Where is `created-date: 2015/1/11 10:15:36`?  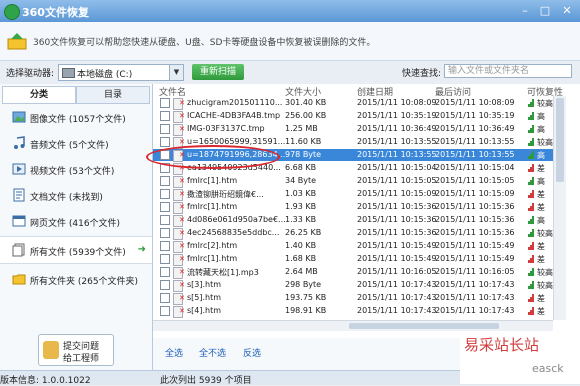
created-date: 2015/1/11 10:15:36 is located at coordinates (397, 206).